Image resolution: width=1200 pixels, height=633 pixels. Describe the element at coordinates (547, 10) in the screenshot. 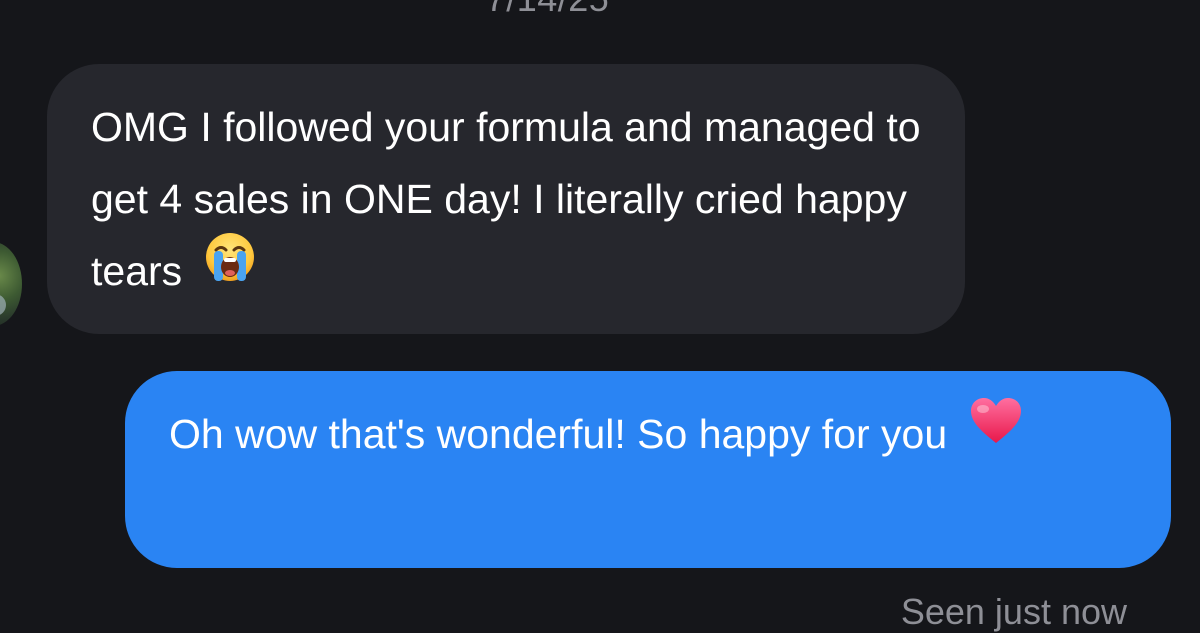

I see `message-timestamp: 7/14/25` at that location.